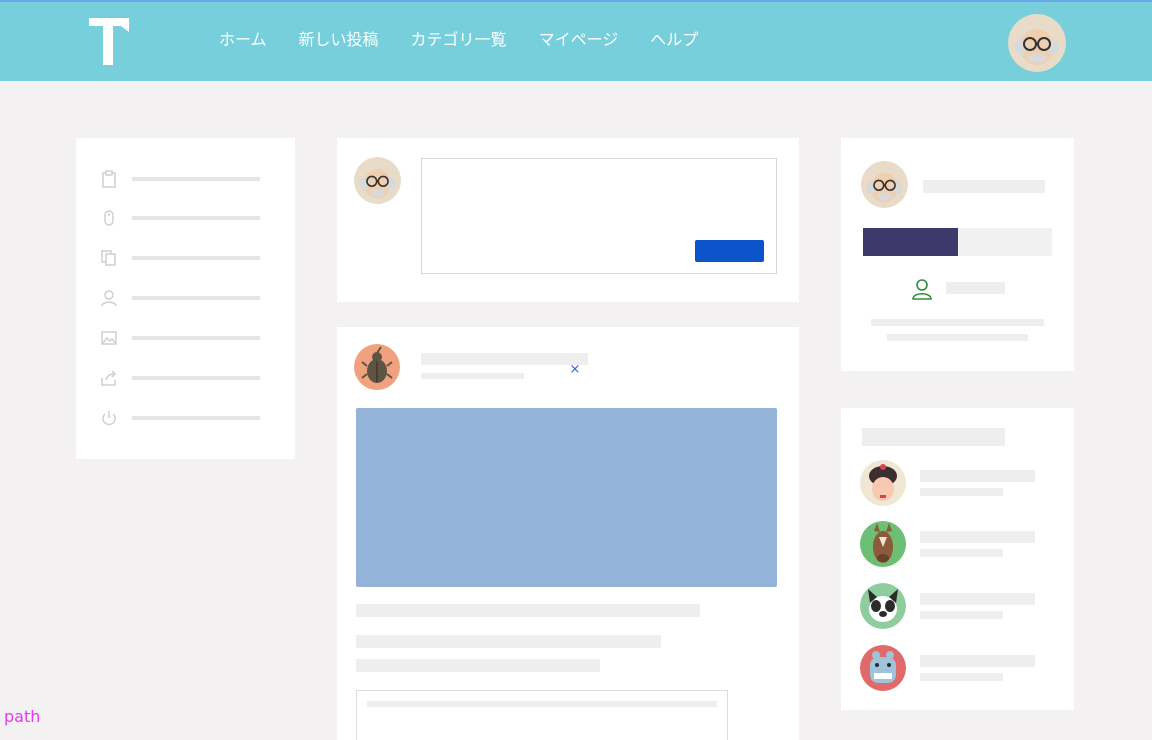 This screenshot has height=740, width=1152. What do you see at coordinates (933, 437) in the screenshot?
I see `friends-title-placeholder` at bounding box center [933, 437].